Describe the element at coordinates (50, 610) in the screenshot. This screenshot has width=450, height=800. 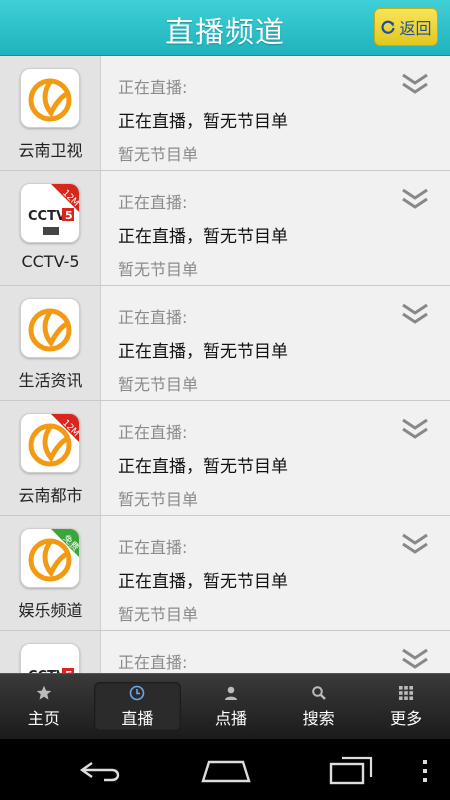
I see `channel-name: 娱乐频道` at that location.